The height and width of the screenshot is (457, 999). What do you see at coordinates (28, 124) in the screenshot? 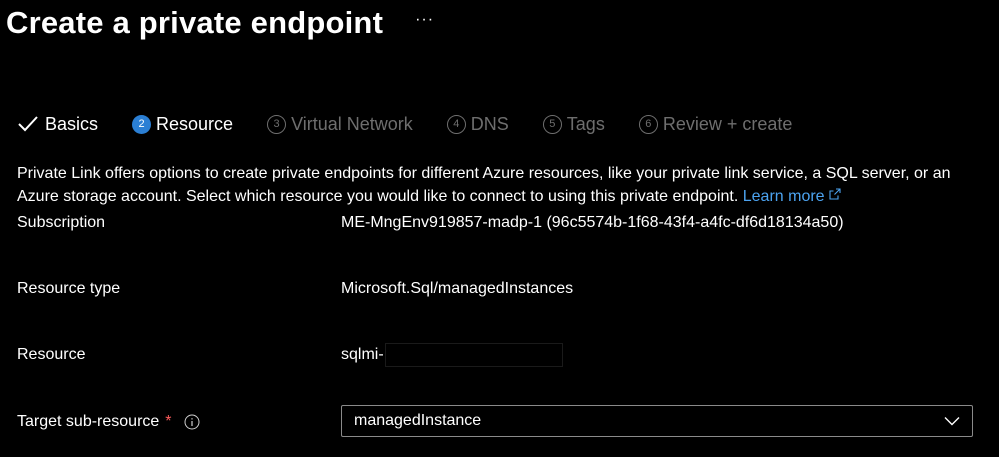
I see `checkmark-icon` at bounding box center [28, 124].